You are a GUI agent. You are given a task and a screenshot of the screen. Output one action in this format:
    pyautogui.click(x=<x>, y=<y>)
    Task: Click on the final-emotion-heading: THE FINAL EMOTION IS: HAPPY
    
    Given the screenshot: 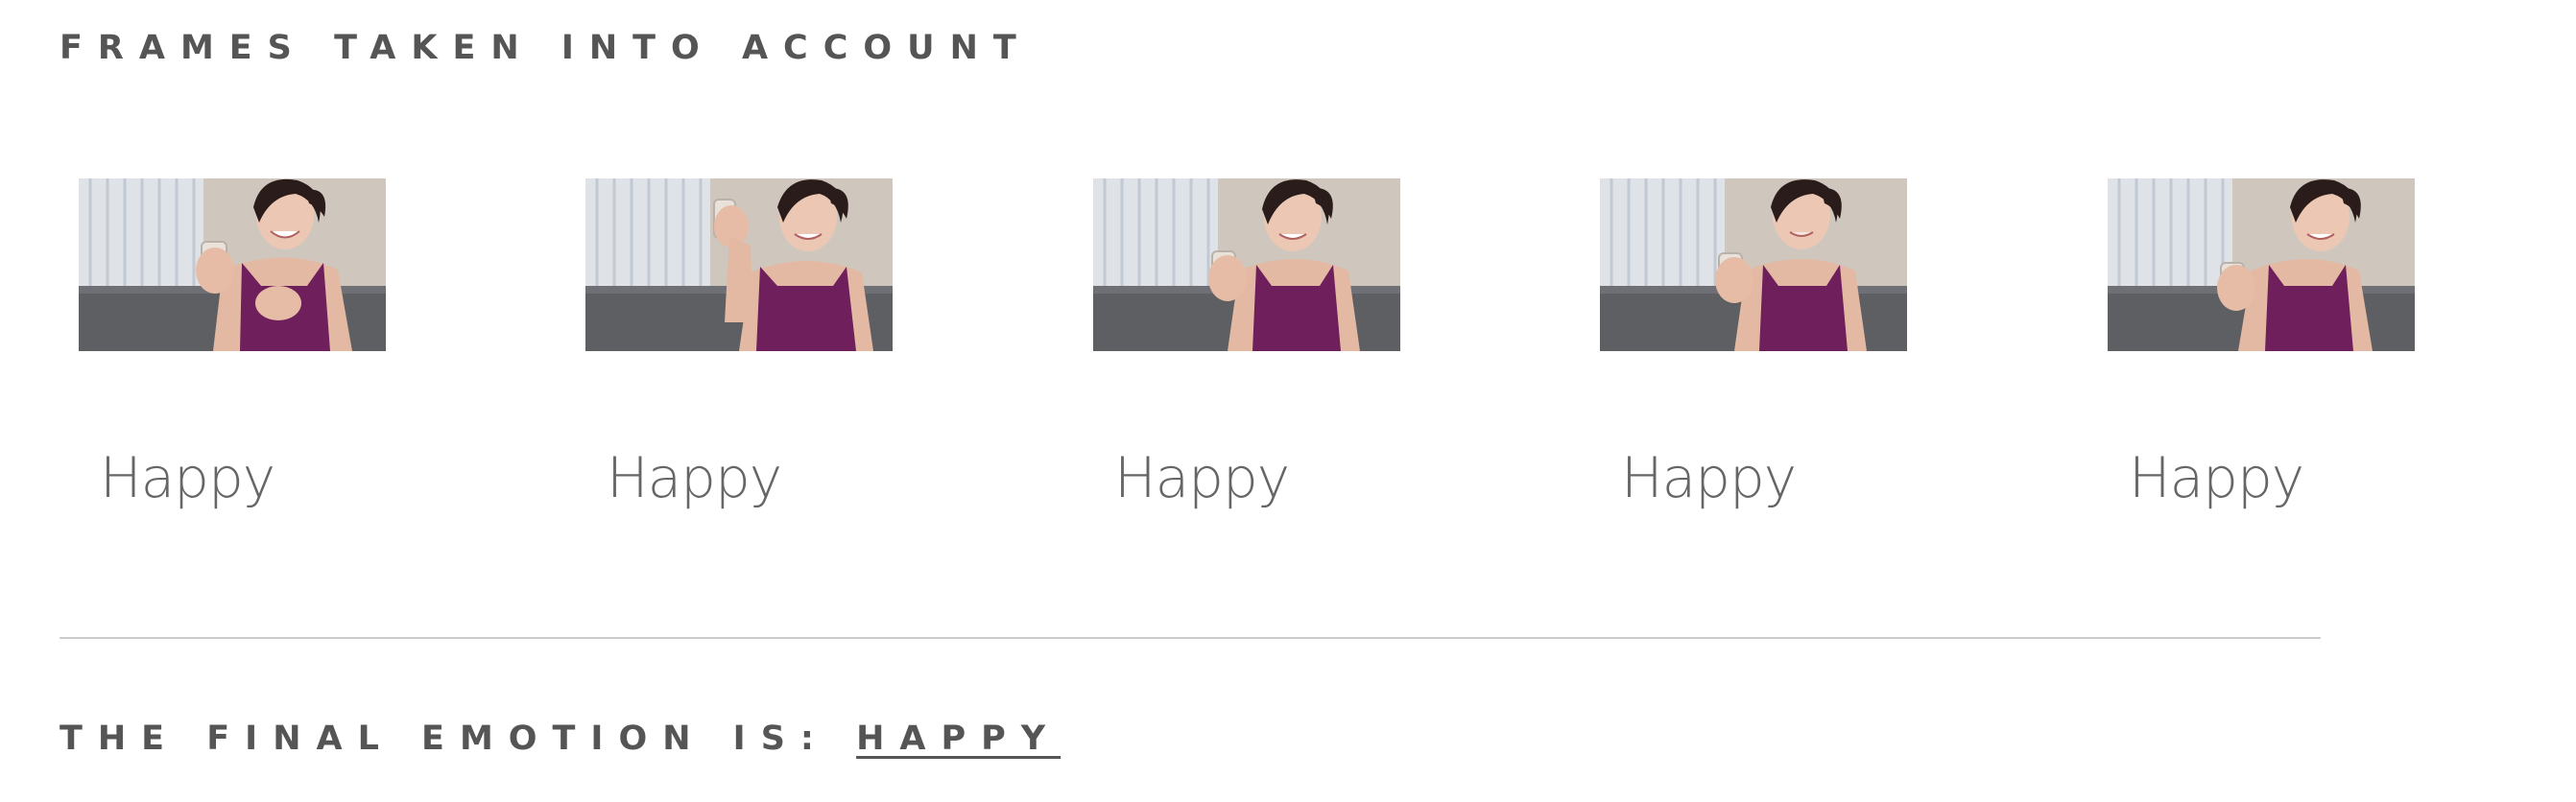 What is the action you would take?
    pyautogui.click(x=560, y=738)
    